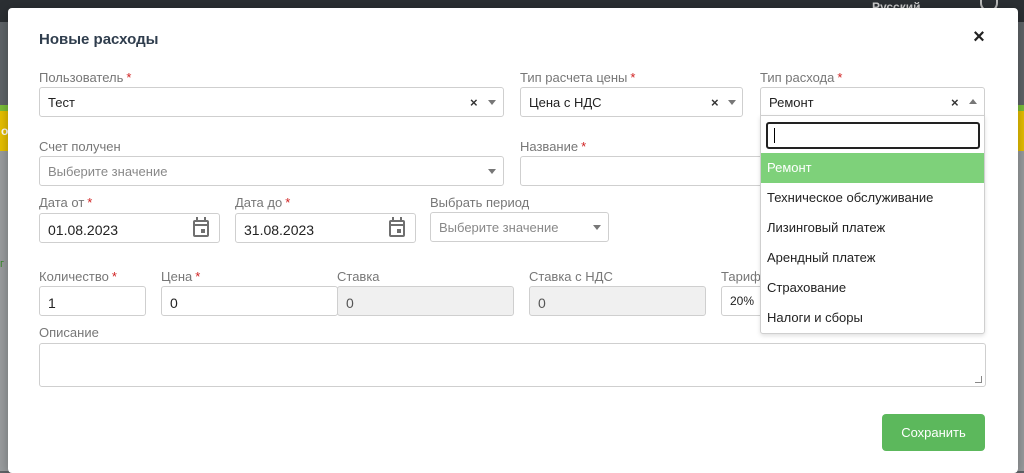 This screenshot has width=1024, height=473. Describe the element at coordinates (325, 228) in the screenshot. I see `date-to-input: 31.08.2023` at that location.